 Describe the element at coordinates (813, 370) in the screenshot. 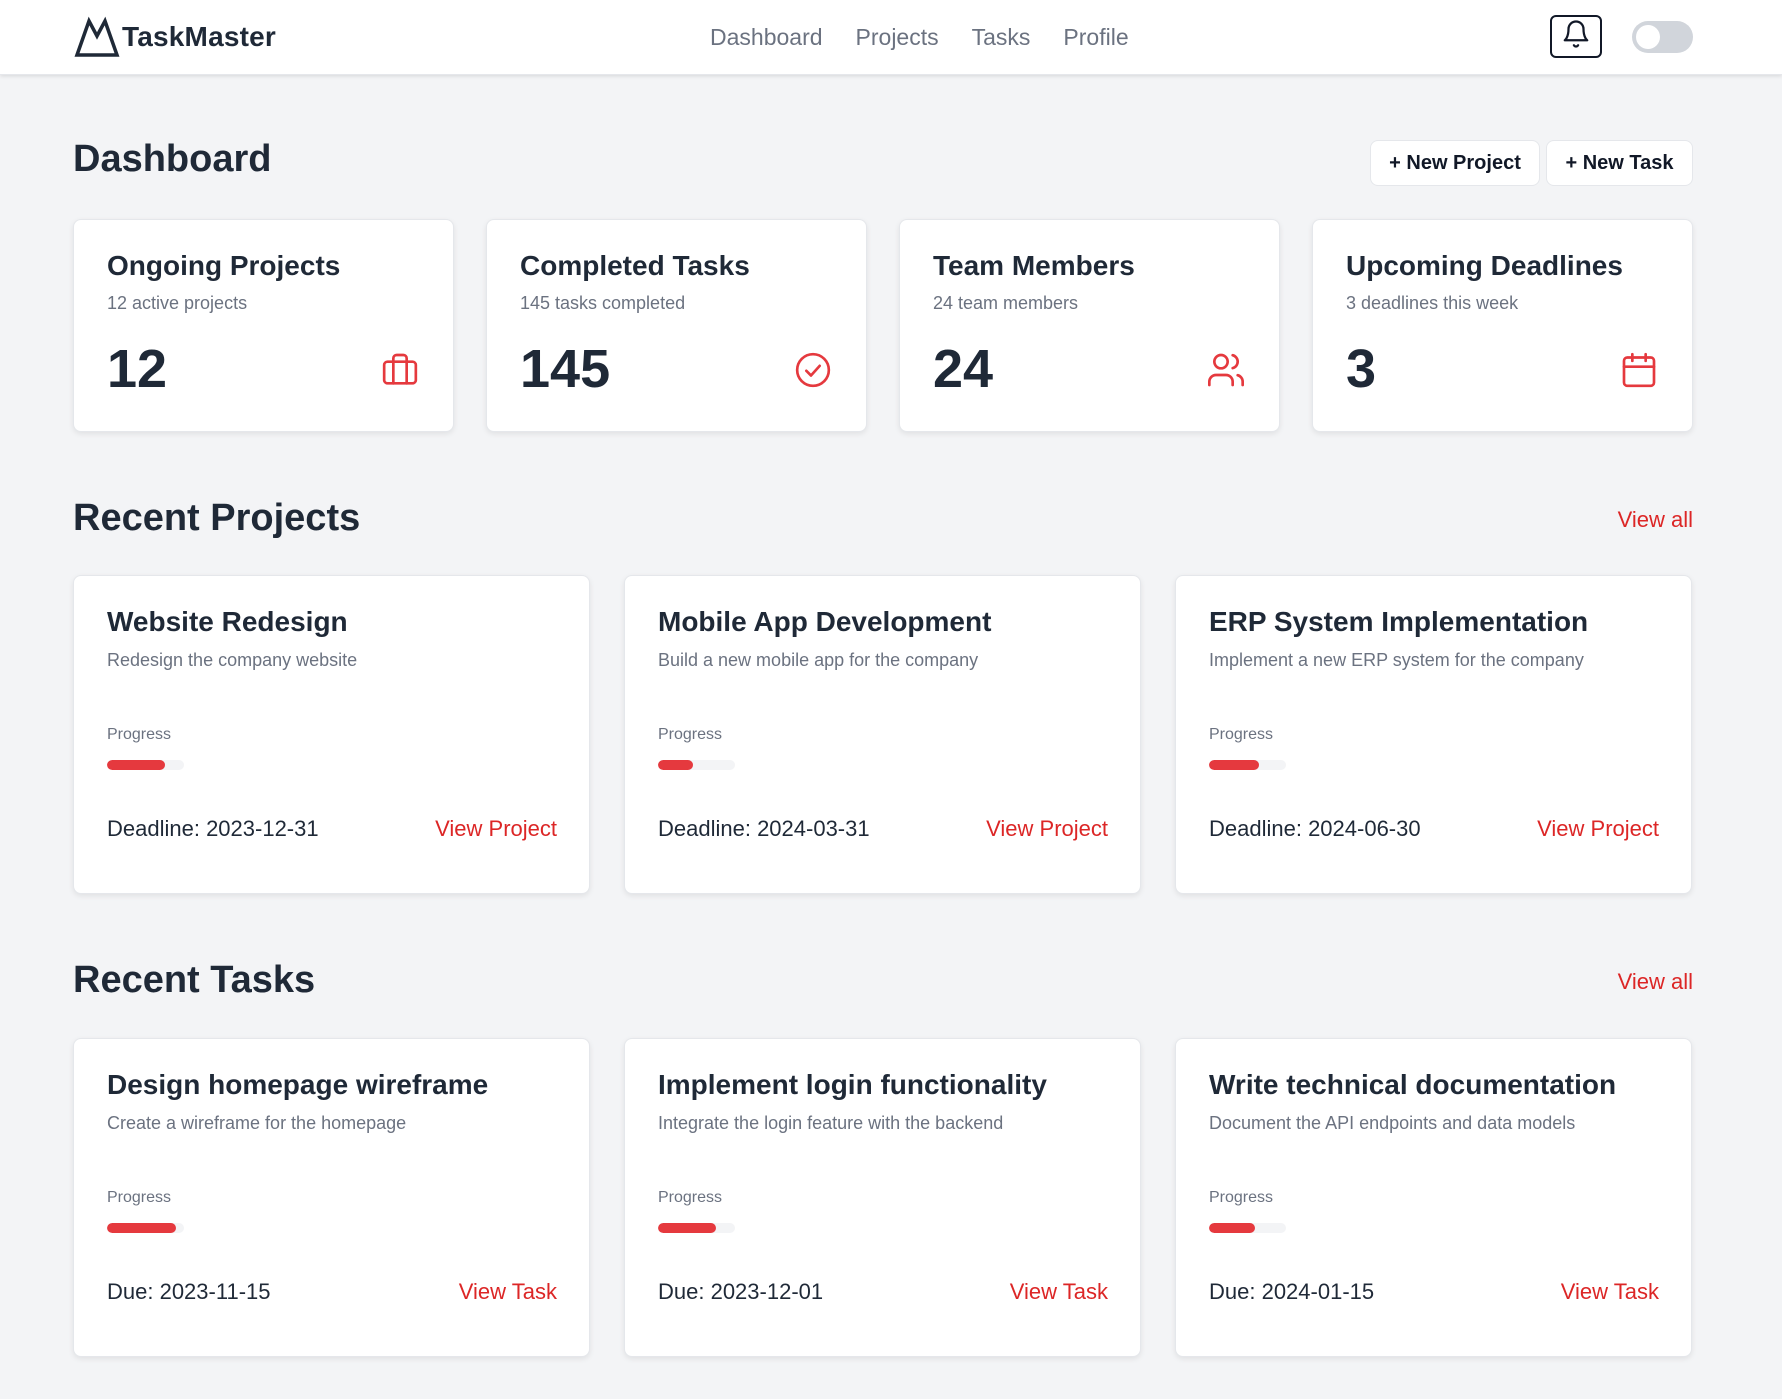

I see `check-circle-icon` at that location.